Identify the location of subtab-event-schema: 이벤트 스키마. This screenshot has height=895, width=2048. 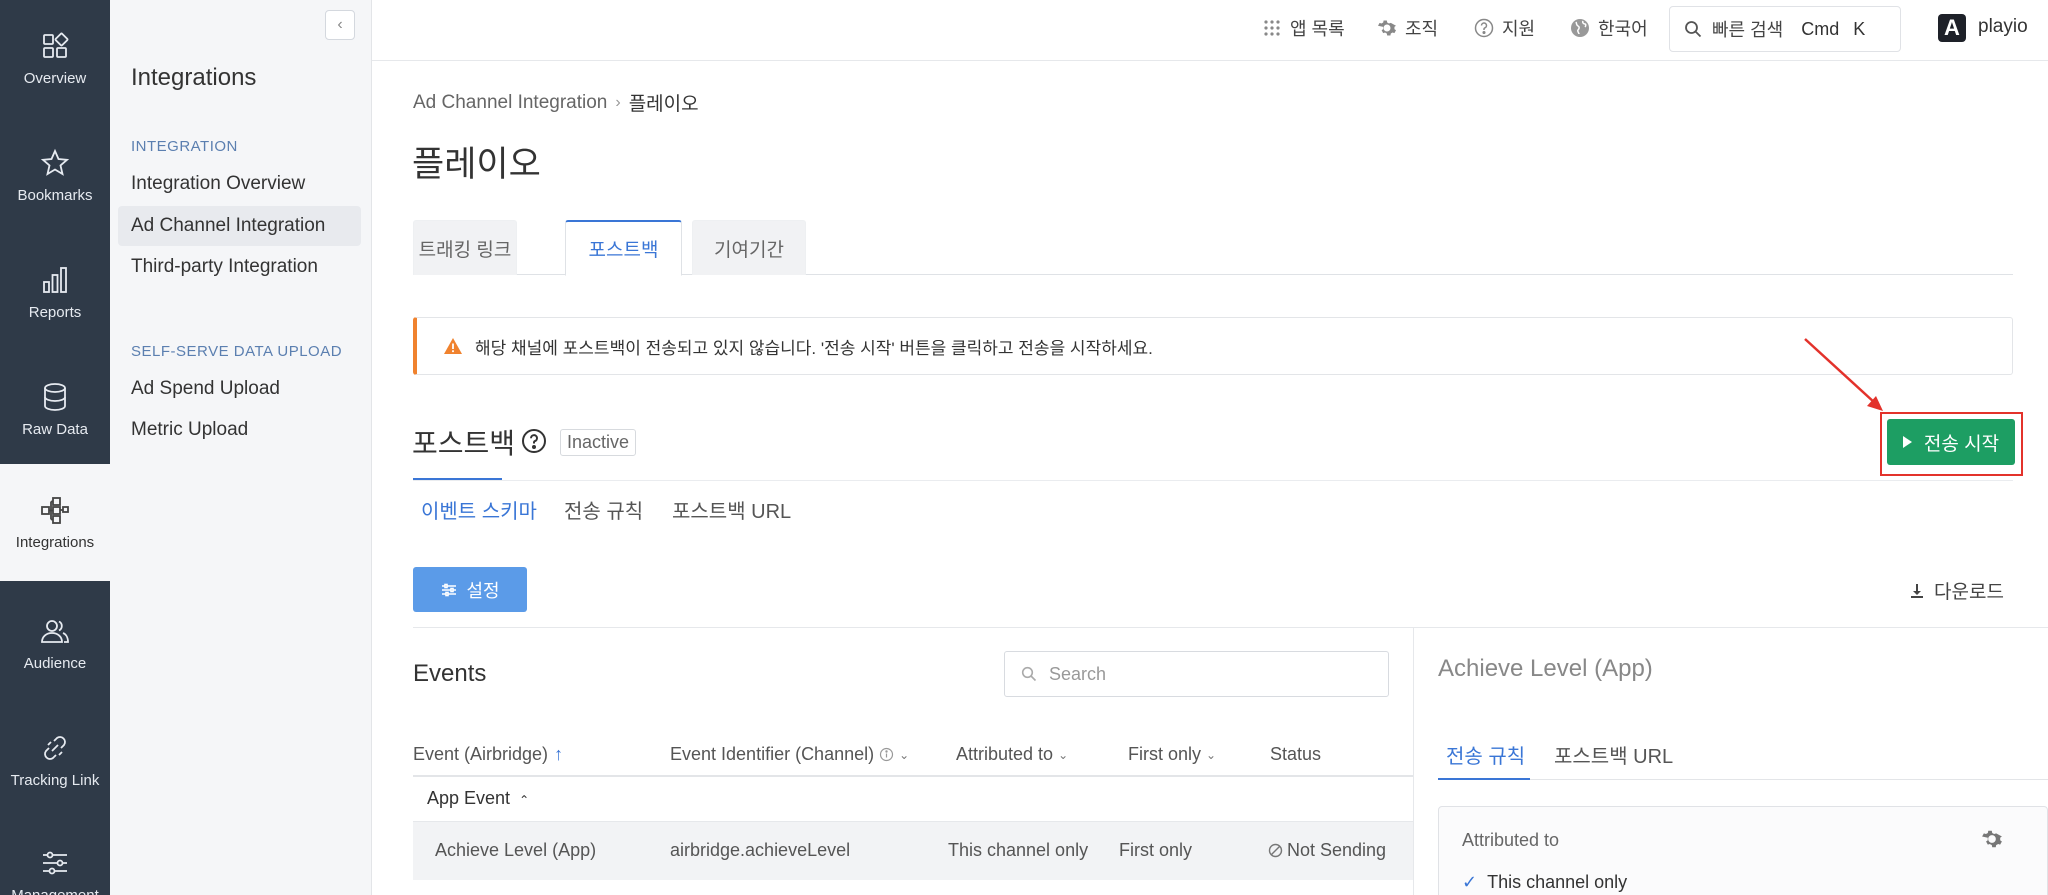
(479, 514).